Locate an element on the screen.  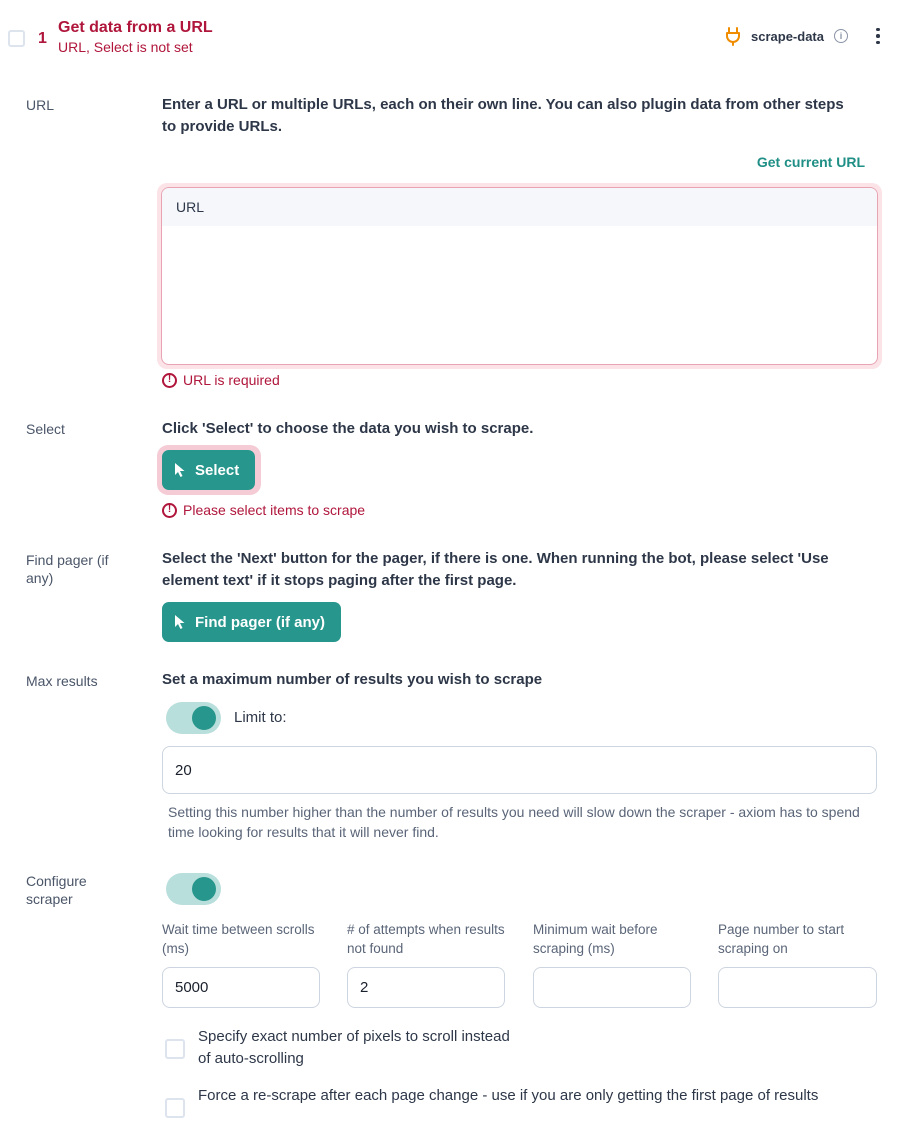
min-wait-input is located at coordinates (612, 987).